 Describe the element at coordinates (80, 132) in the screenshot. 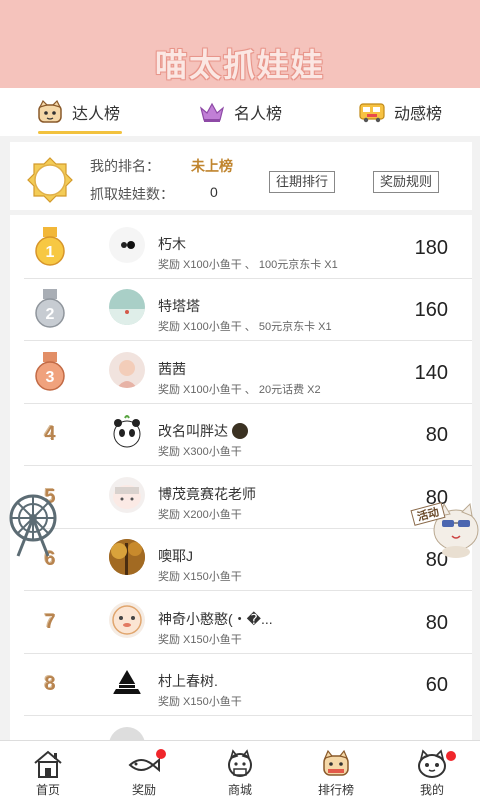

I see `active-tab-indicator` at that location.